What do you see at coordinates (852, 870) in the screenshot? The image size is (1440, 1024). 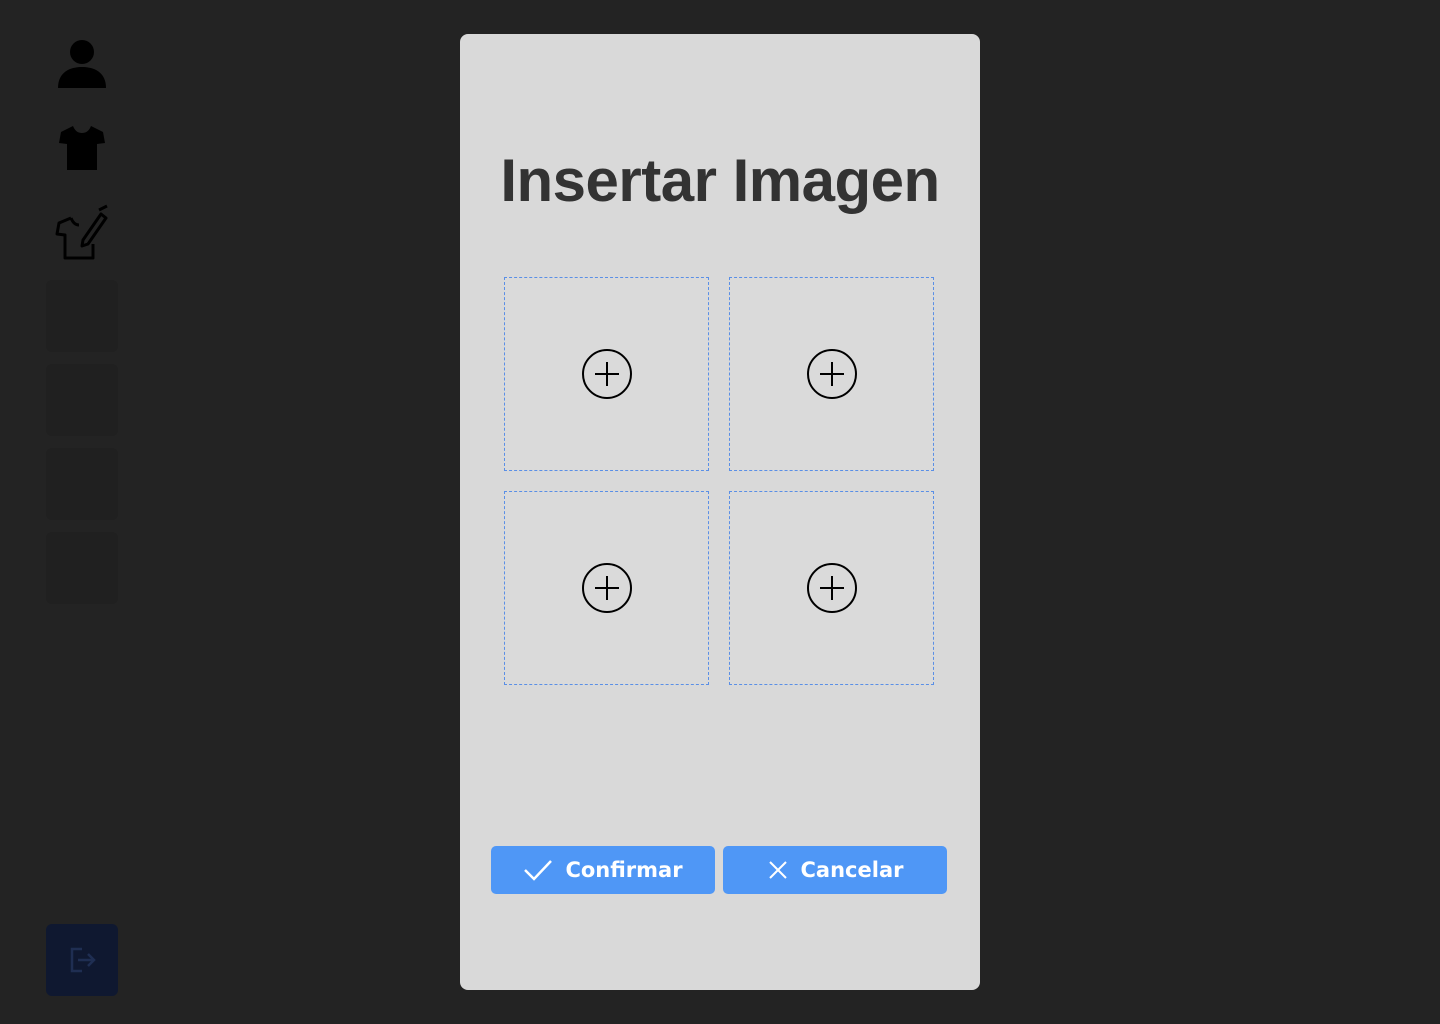 I see `cancel-label: Cancelar` at bounding box center [852, 870].